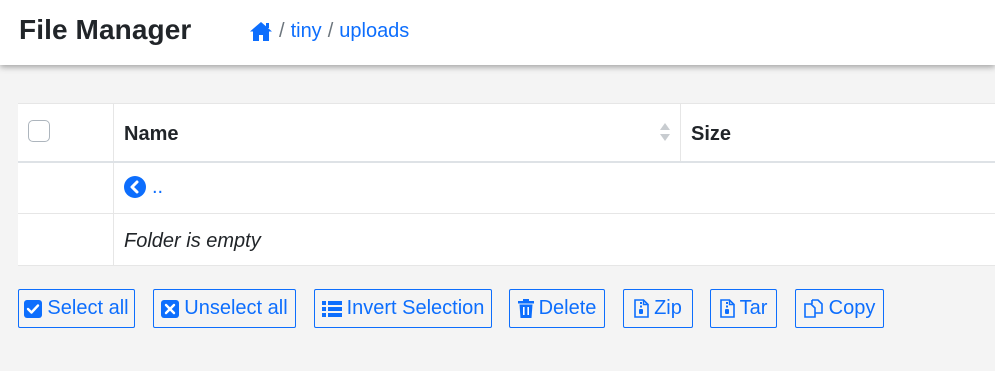 The image size is (995, 371). Describe the element at coordinates (331, 309) in the screenshot. I see `list-icon` at that location.